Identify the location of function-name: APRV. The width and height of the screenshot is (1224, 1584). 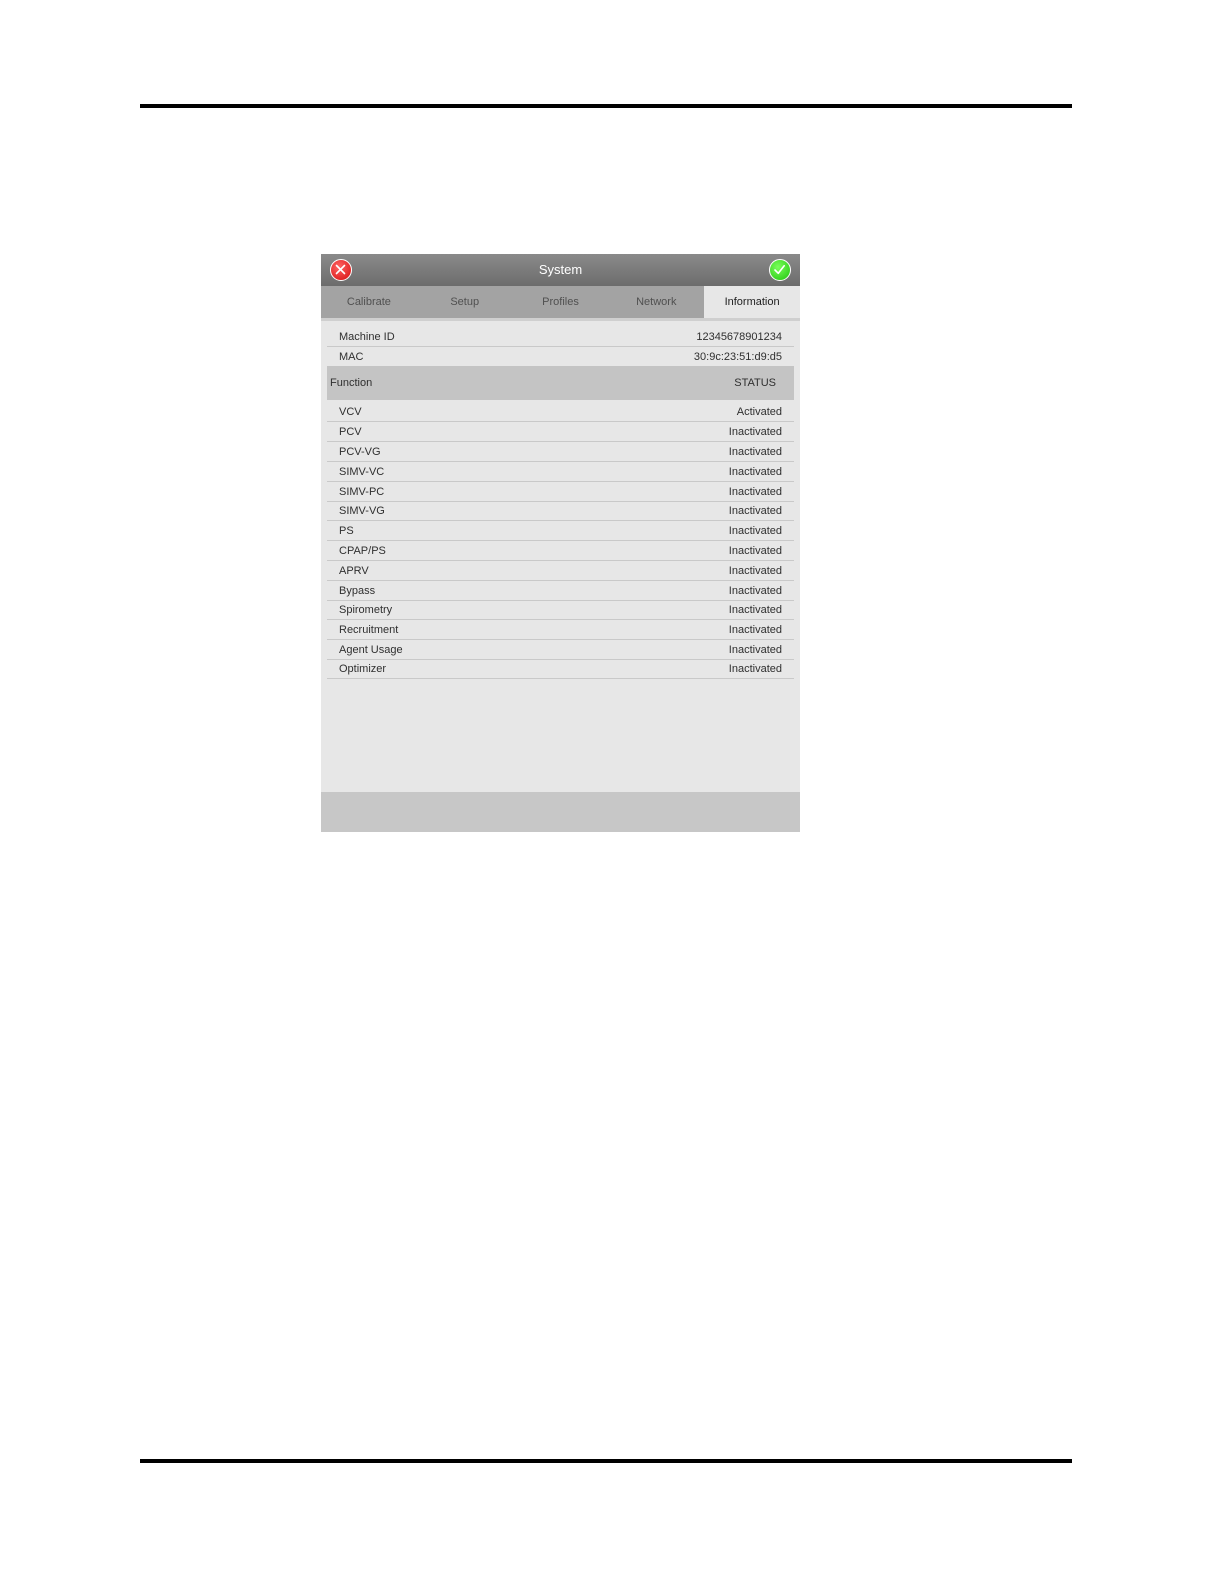
(354, 571).